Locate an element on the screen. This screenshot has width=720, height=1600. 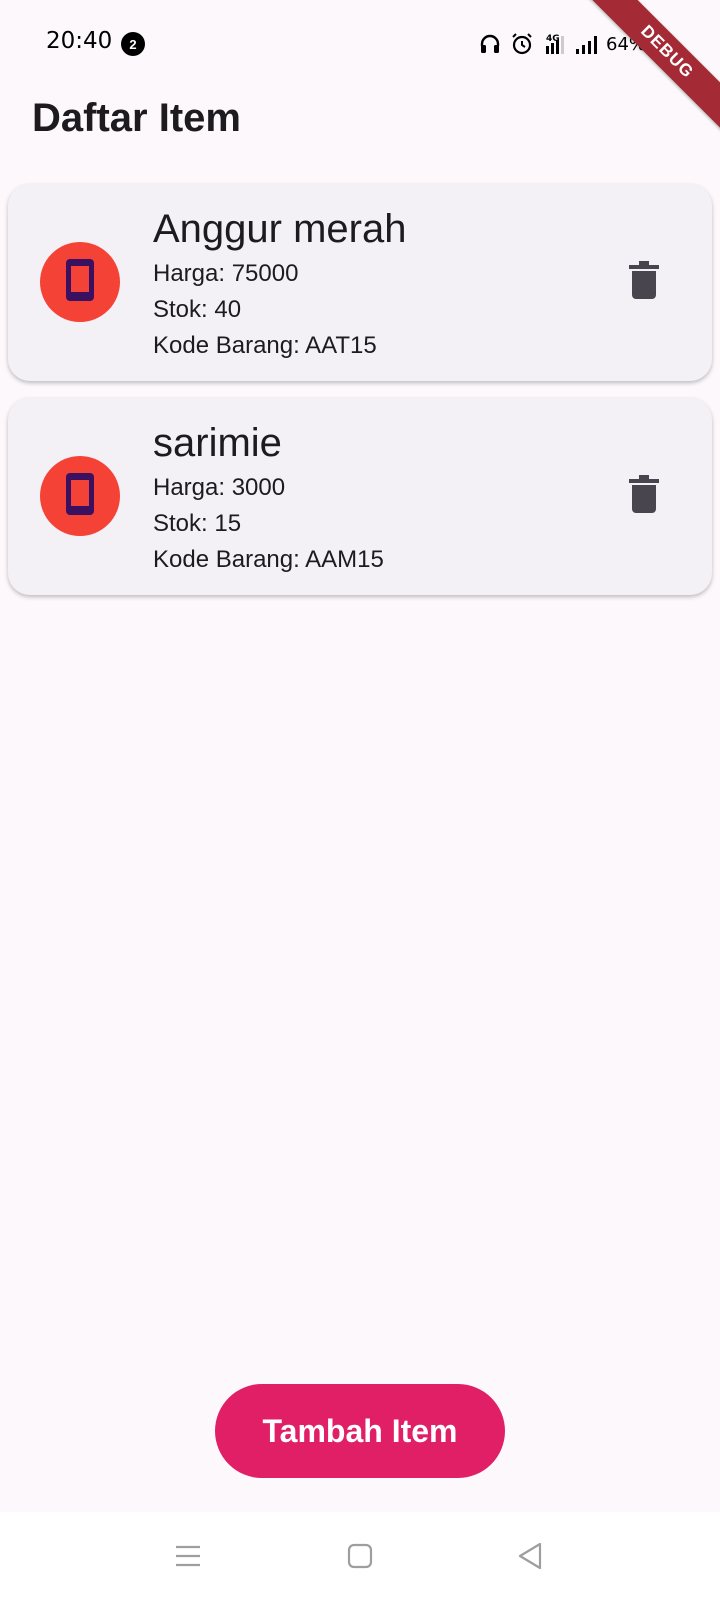
item-code: Kode Barang: AAT15 is located at coordinates (265, 345).